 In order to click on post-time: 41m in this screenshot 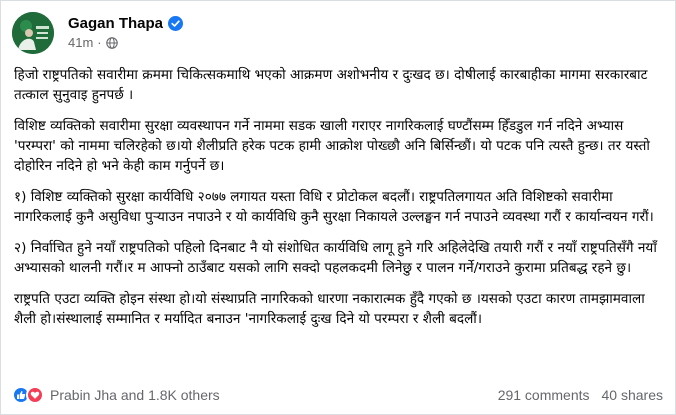, I will do `click(80, 42)`.